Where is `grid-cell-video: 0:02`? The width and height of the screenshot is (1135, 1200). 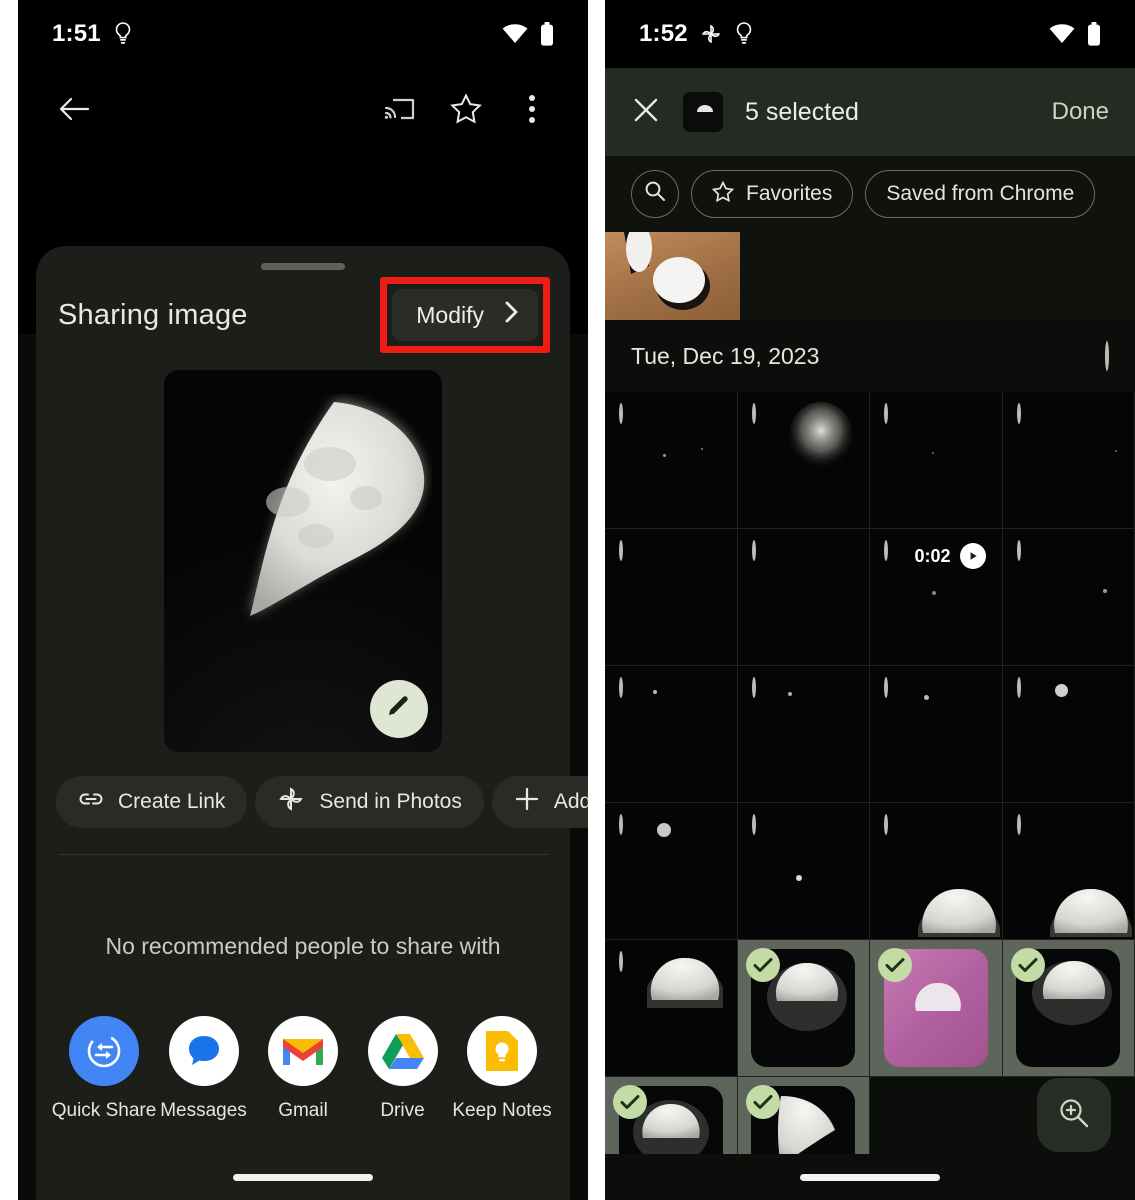 grid-cell-video: 0:02 is located at coordinates (936, 597).